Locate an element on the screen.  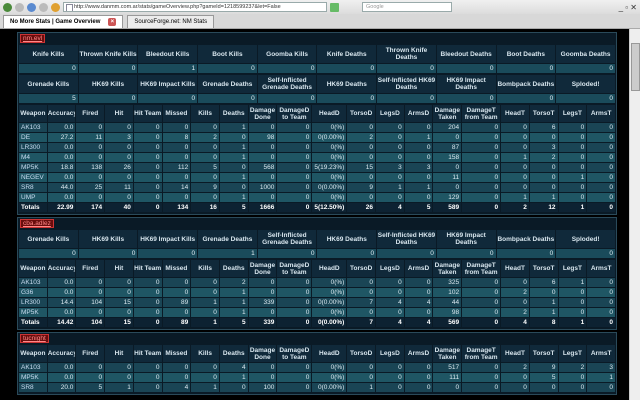
cell: 9 is located at coordinates (543, 367).